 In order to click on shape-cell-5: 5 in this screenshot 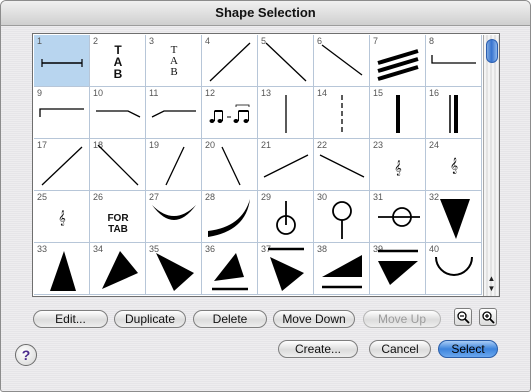, I will do `click(286, 61)`.